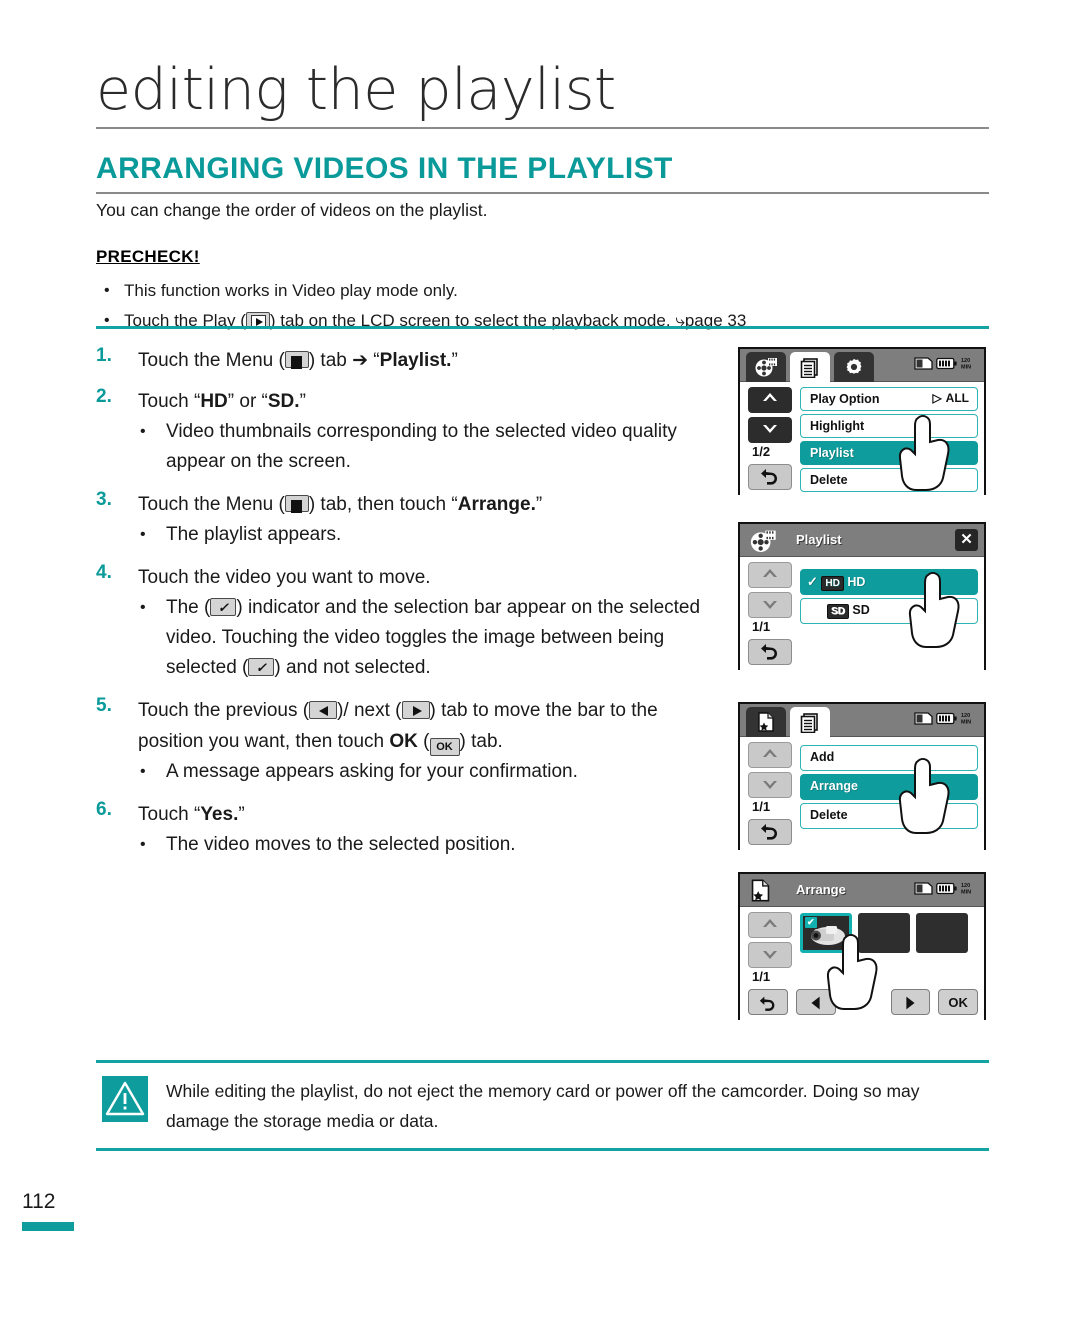 This screenshot has width=1080, height=1329. Describe the element at coordinates (369, 710) in the screenshot. I see `step-text-mid: )/ next (` at that location.